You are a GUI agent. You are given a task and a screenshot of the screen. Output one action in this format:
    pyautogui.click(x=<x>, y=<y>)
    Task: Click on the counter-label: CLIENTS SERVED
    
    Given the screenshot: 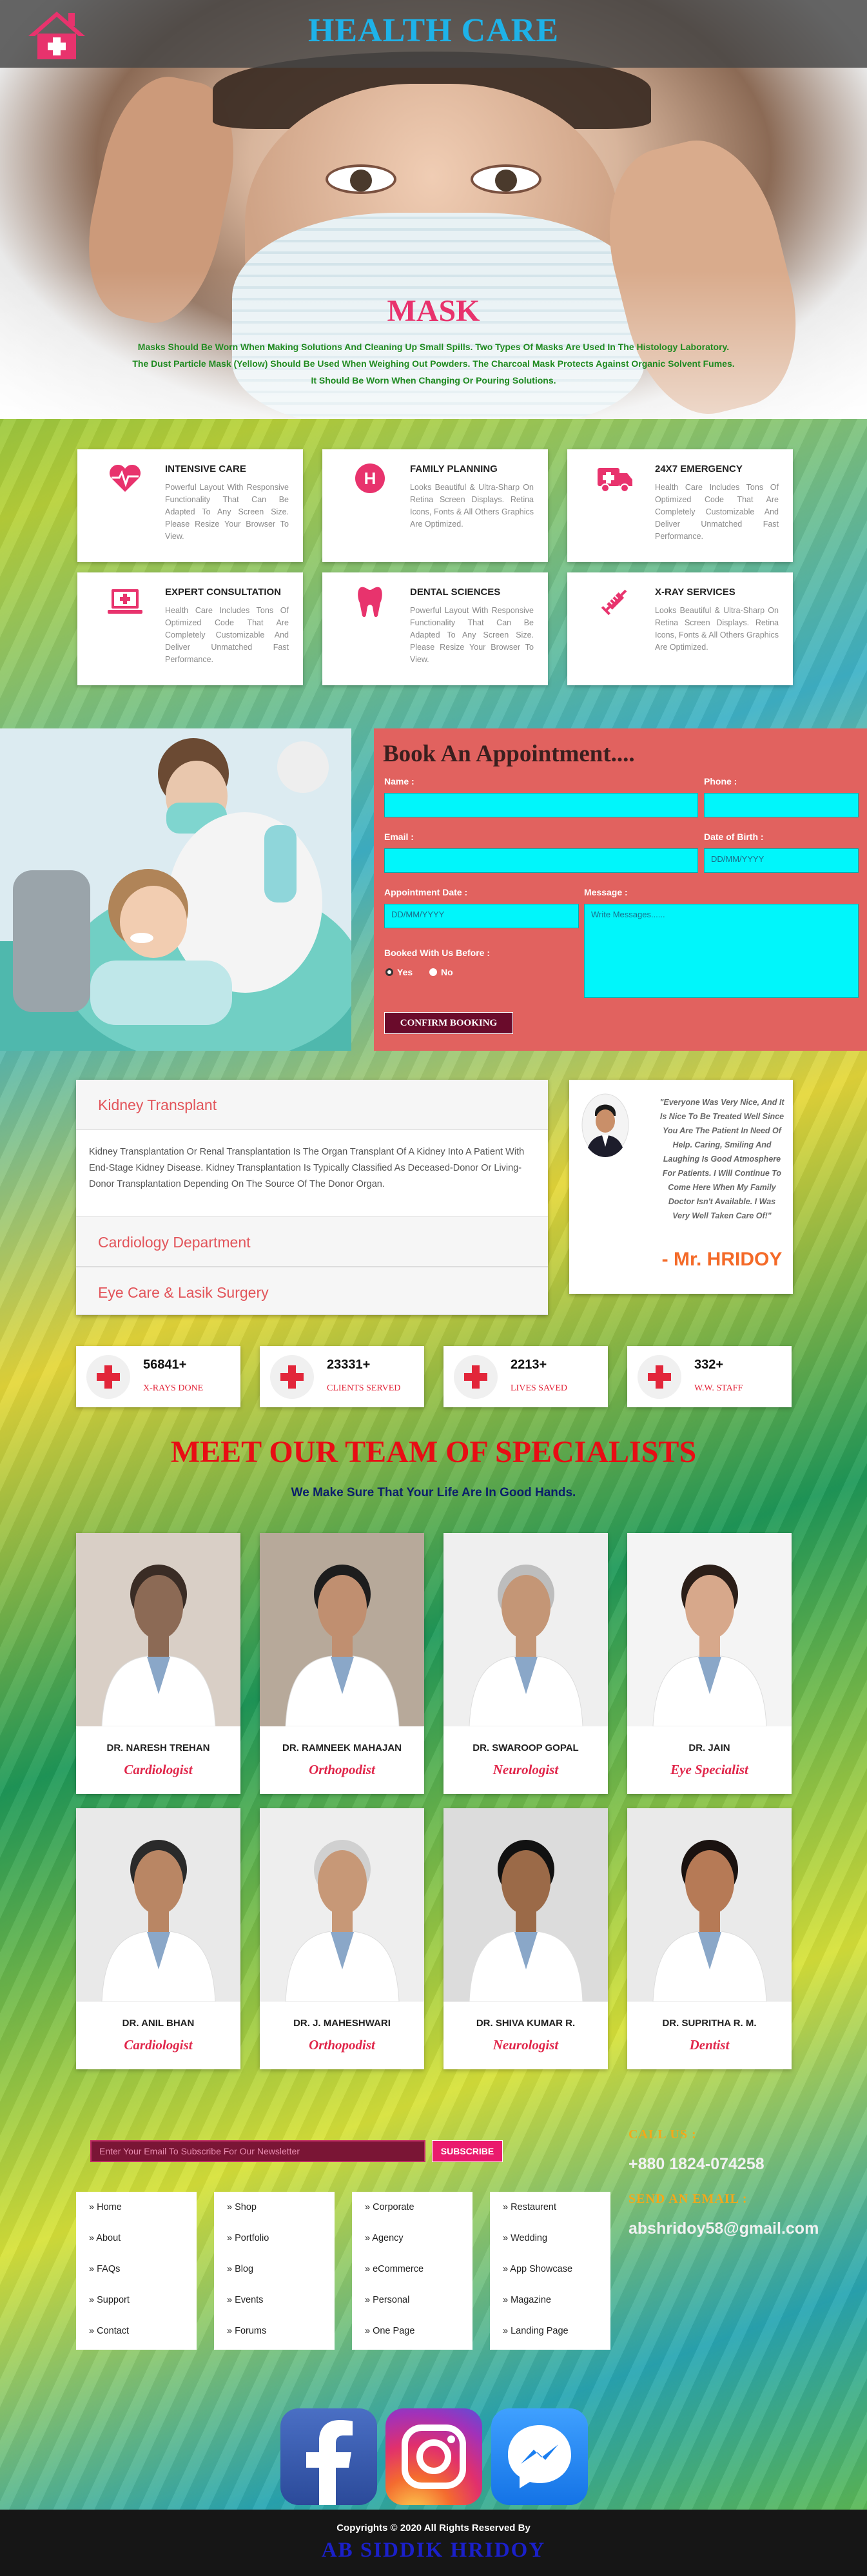 What is the action you would take?
    pyautogui.click(x=364, y=1388)
    